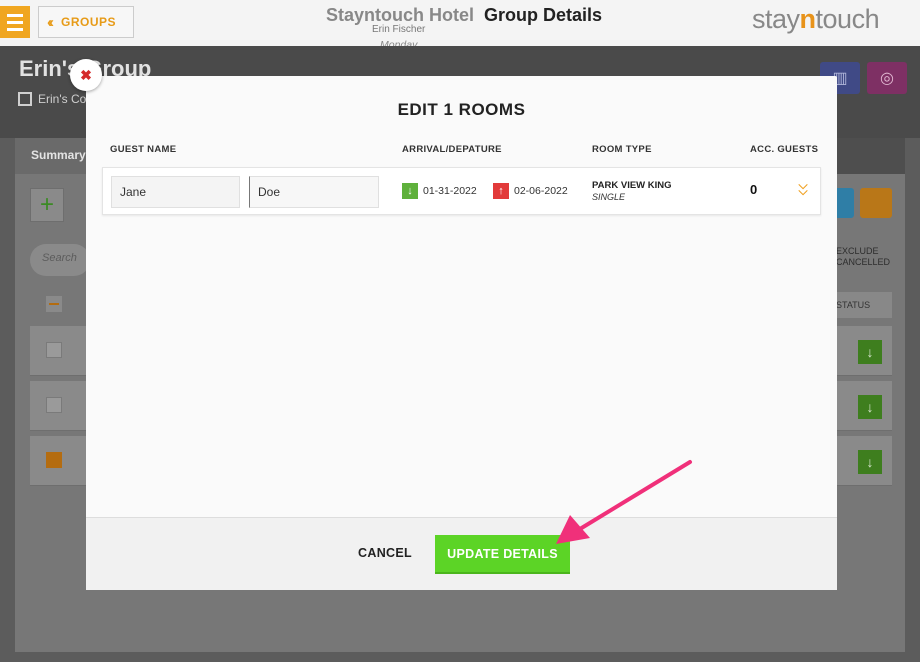  Describe the element at coordinates (25, 99) in the screenshot. I see `building-icon` at that location.